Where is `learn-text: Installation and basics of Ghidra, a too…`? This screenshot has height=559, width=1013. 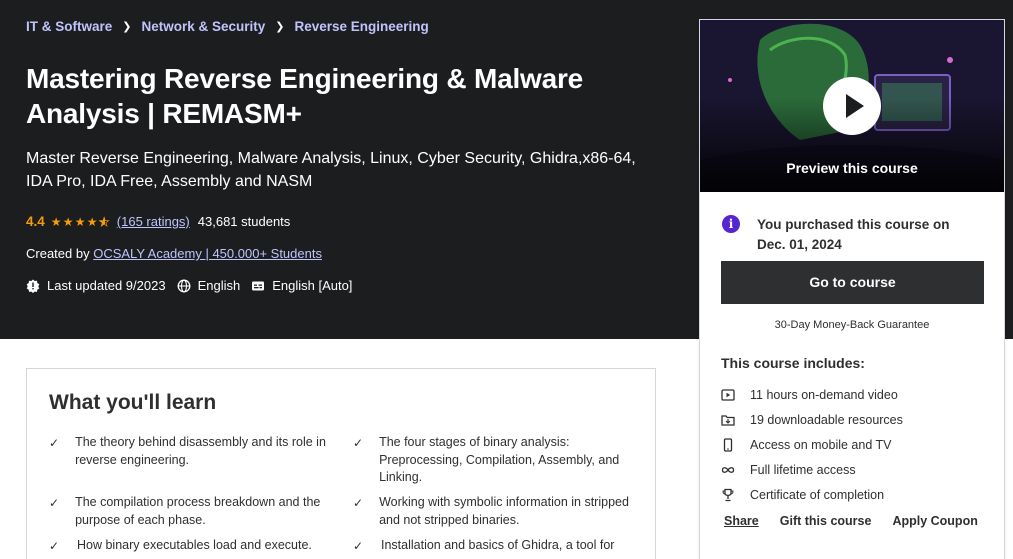
learn-text: Installation and basics of Ghidra, a too… is located at coordinates (498, 545).